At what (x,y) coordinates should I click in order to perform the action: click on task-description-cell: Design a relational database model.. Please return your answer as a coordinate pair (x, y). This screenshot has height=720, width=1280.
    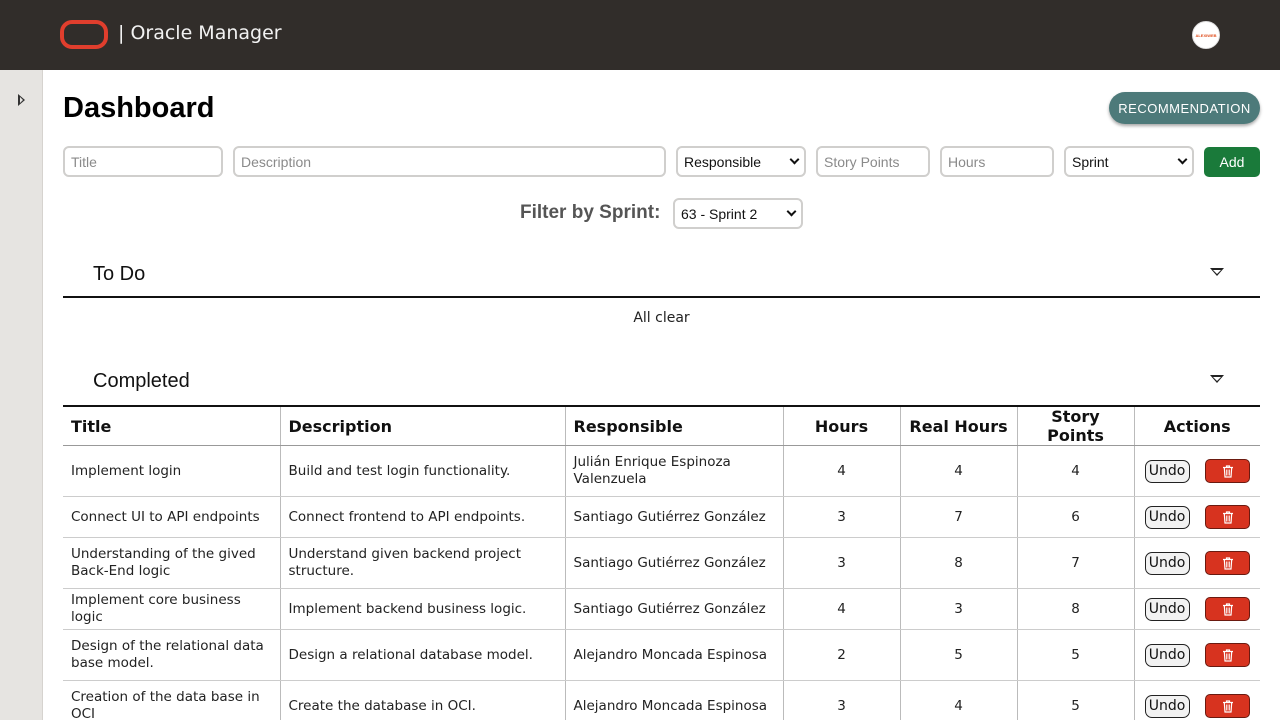
    Looking at the image, I should click on (423, 655).